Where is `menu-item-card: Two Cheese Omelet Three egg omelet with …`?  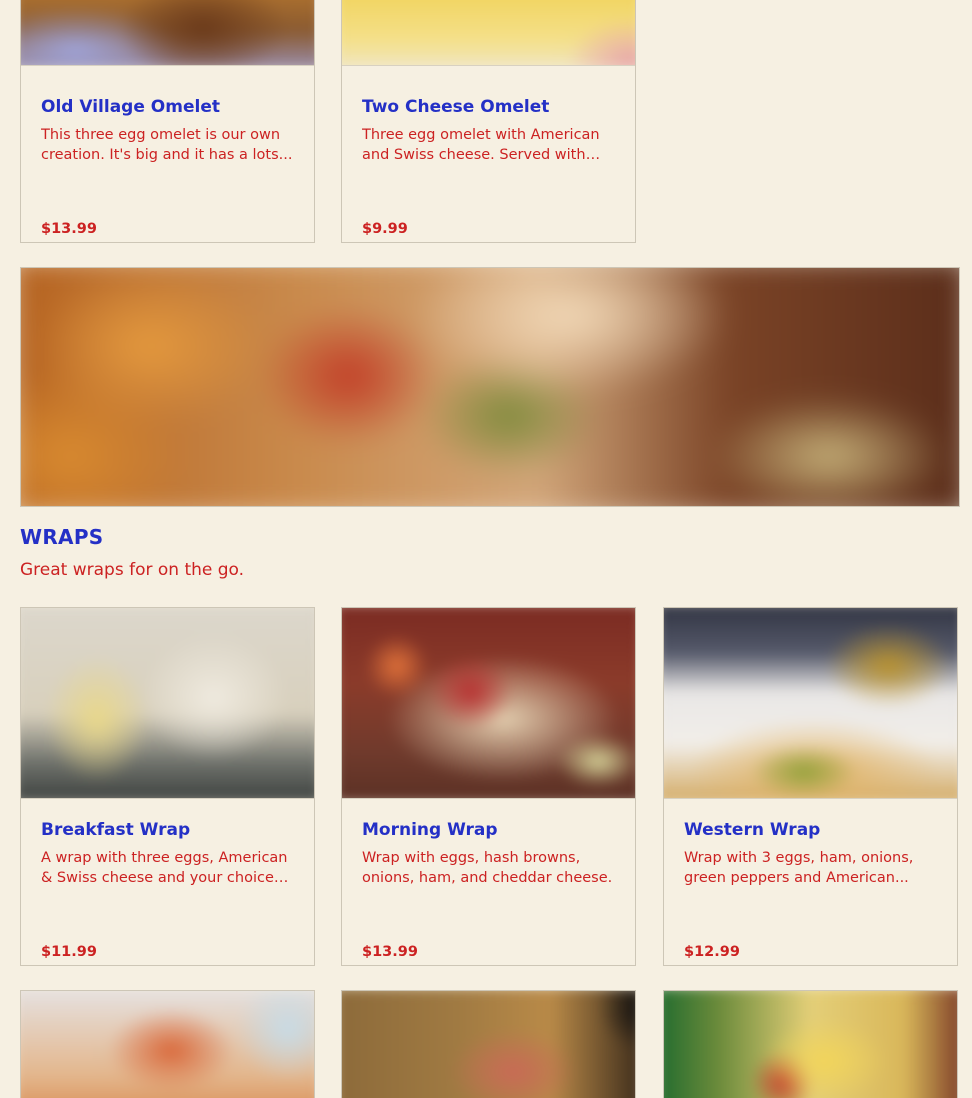
menu-item-card: Two Cheese Omelet Three egg omelet with … is located at coordinates (488, 121).